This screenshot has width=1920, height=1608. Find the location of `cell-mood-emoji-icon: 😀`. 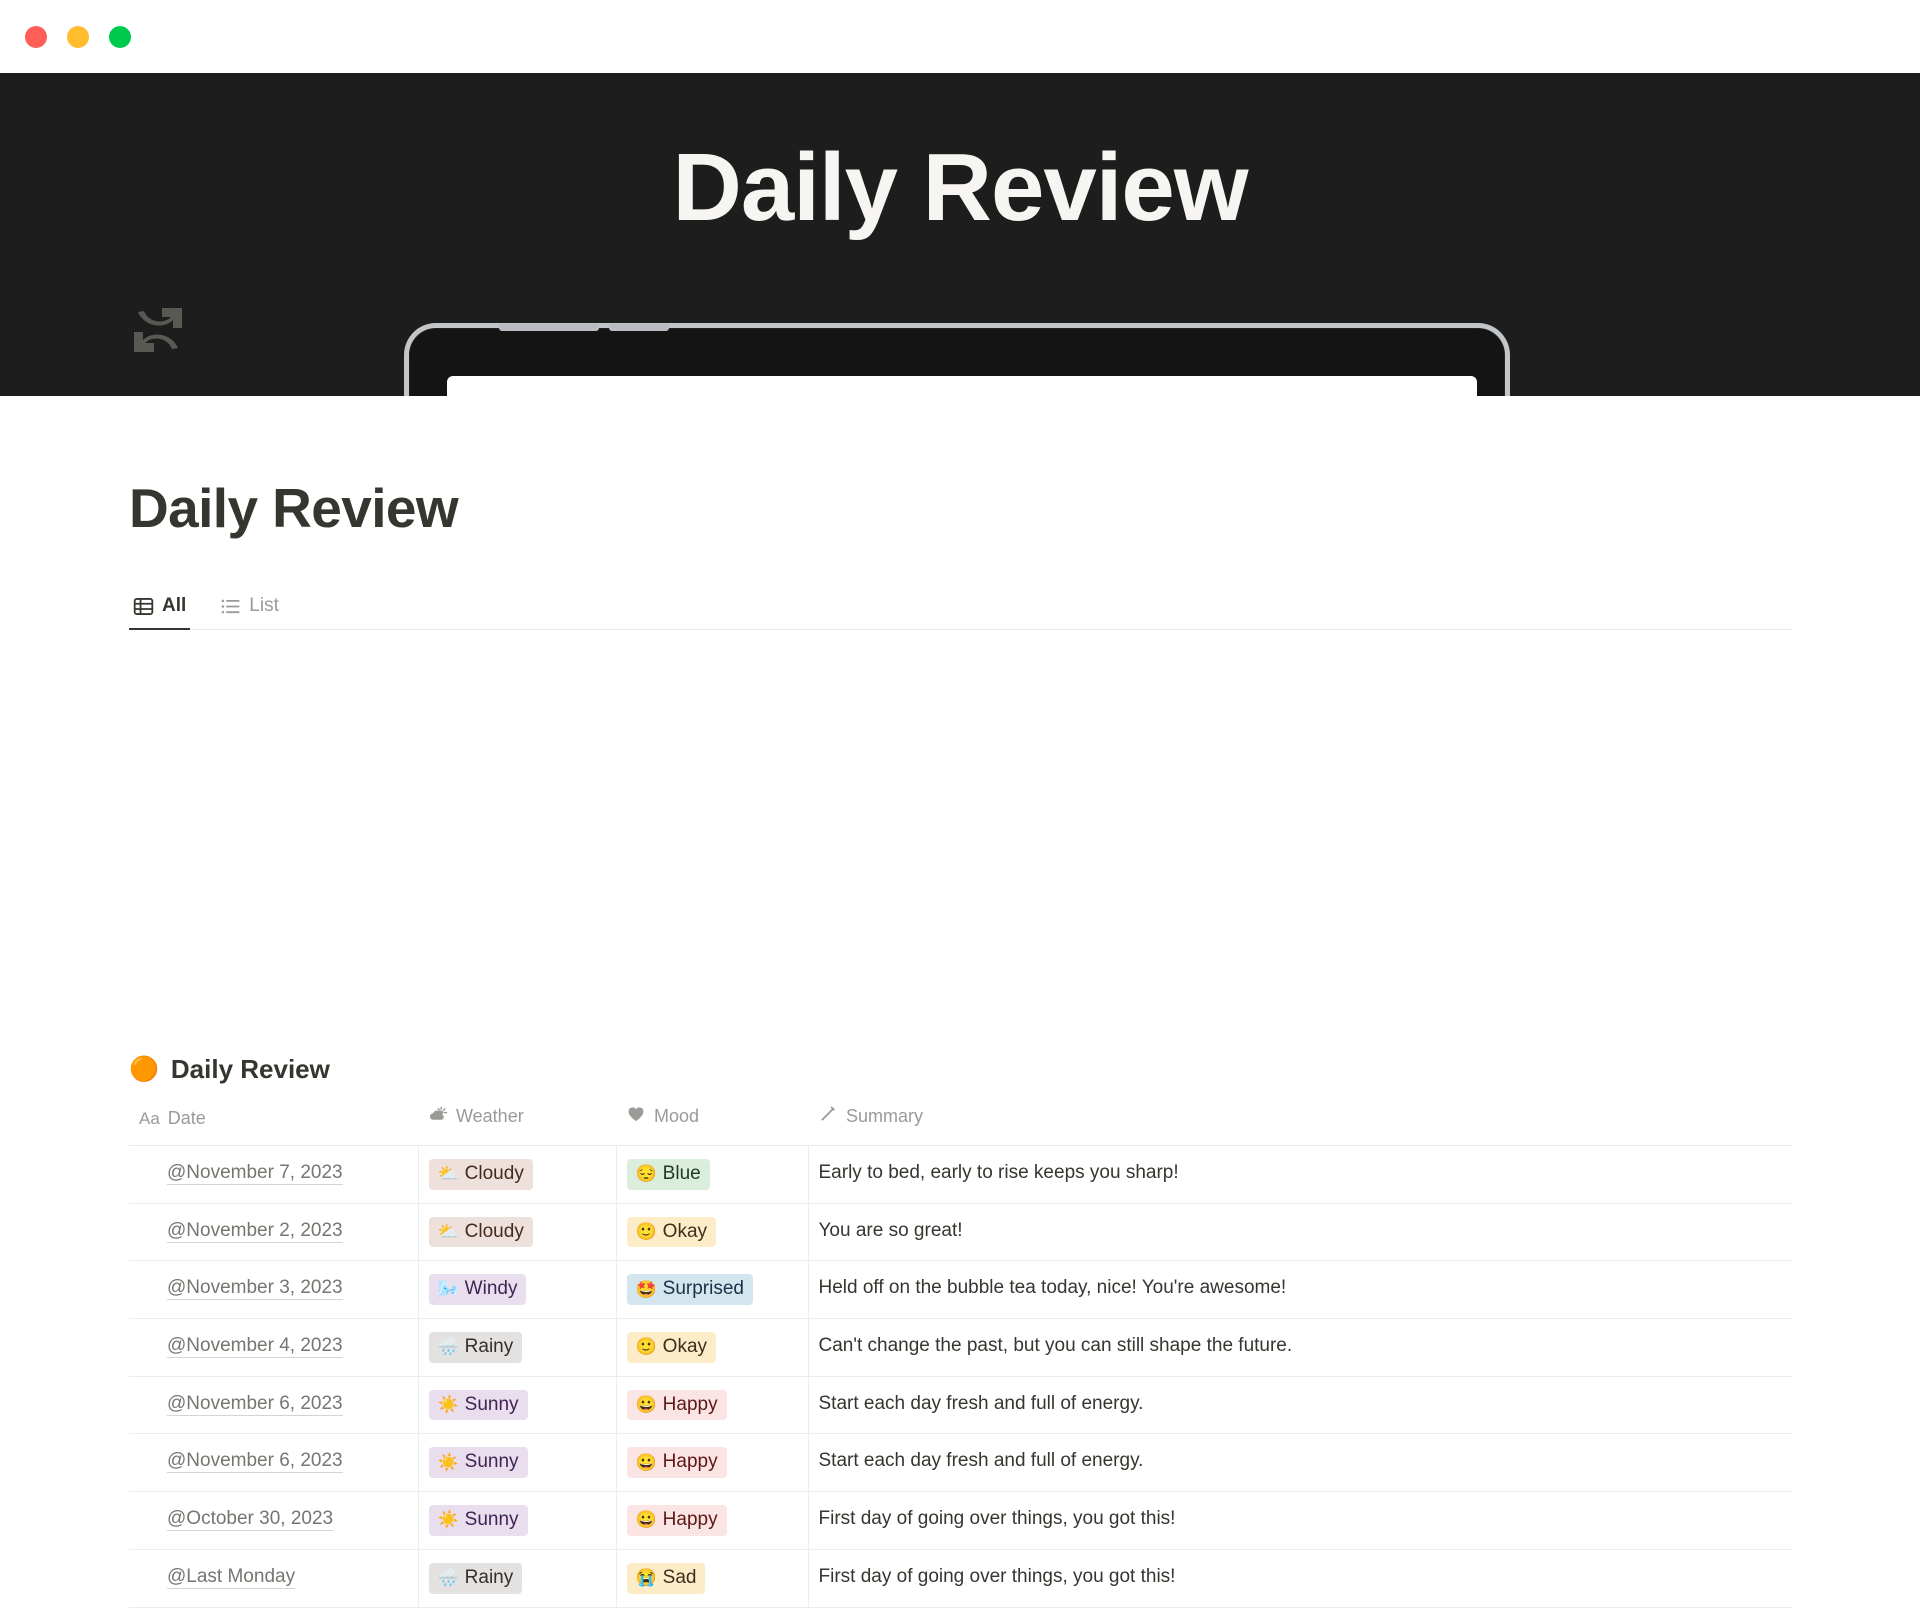

cell-mood-emoji-icon: 😀 is located at coordinates (646, 1405).